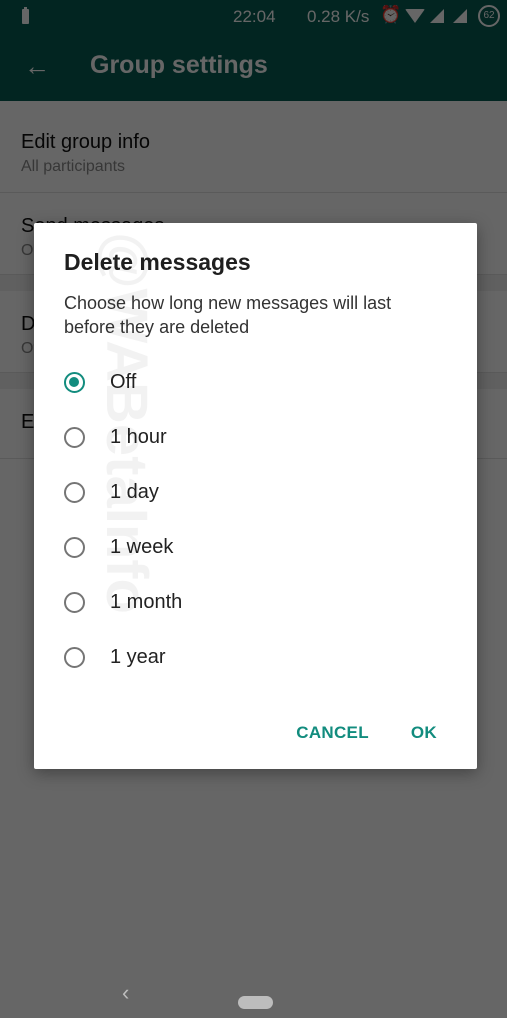 The height and width of the screenshot is (1018, 507). Describe the element at coordinates (254, 547) in the screenshot. I see `option-1-week: 1 week` at that location.